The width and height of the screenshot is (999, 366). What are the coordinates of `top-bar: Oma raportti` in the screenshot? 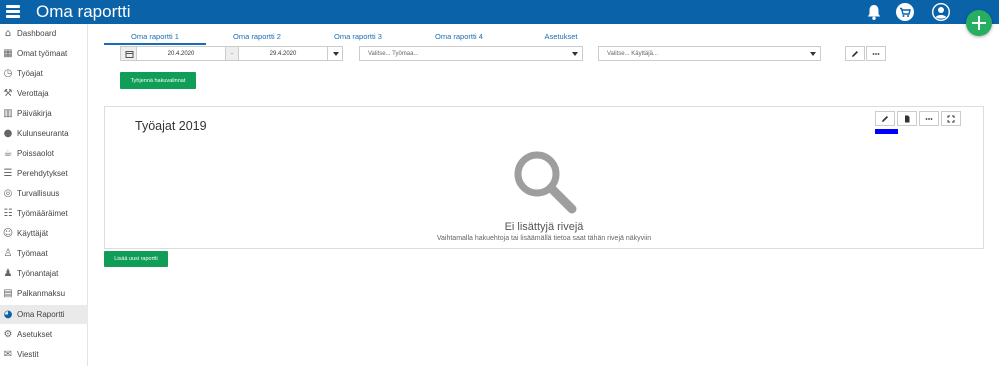 It's located at (499, 12).